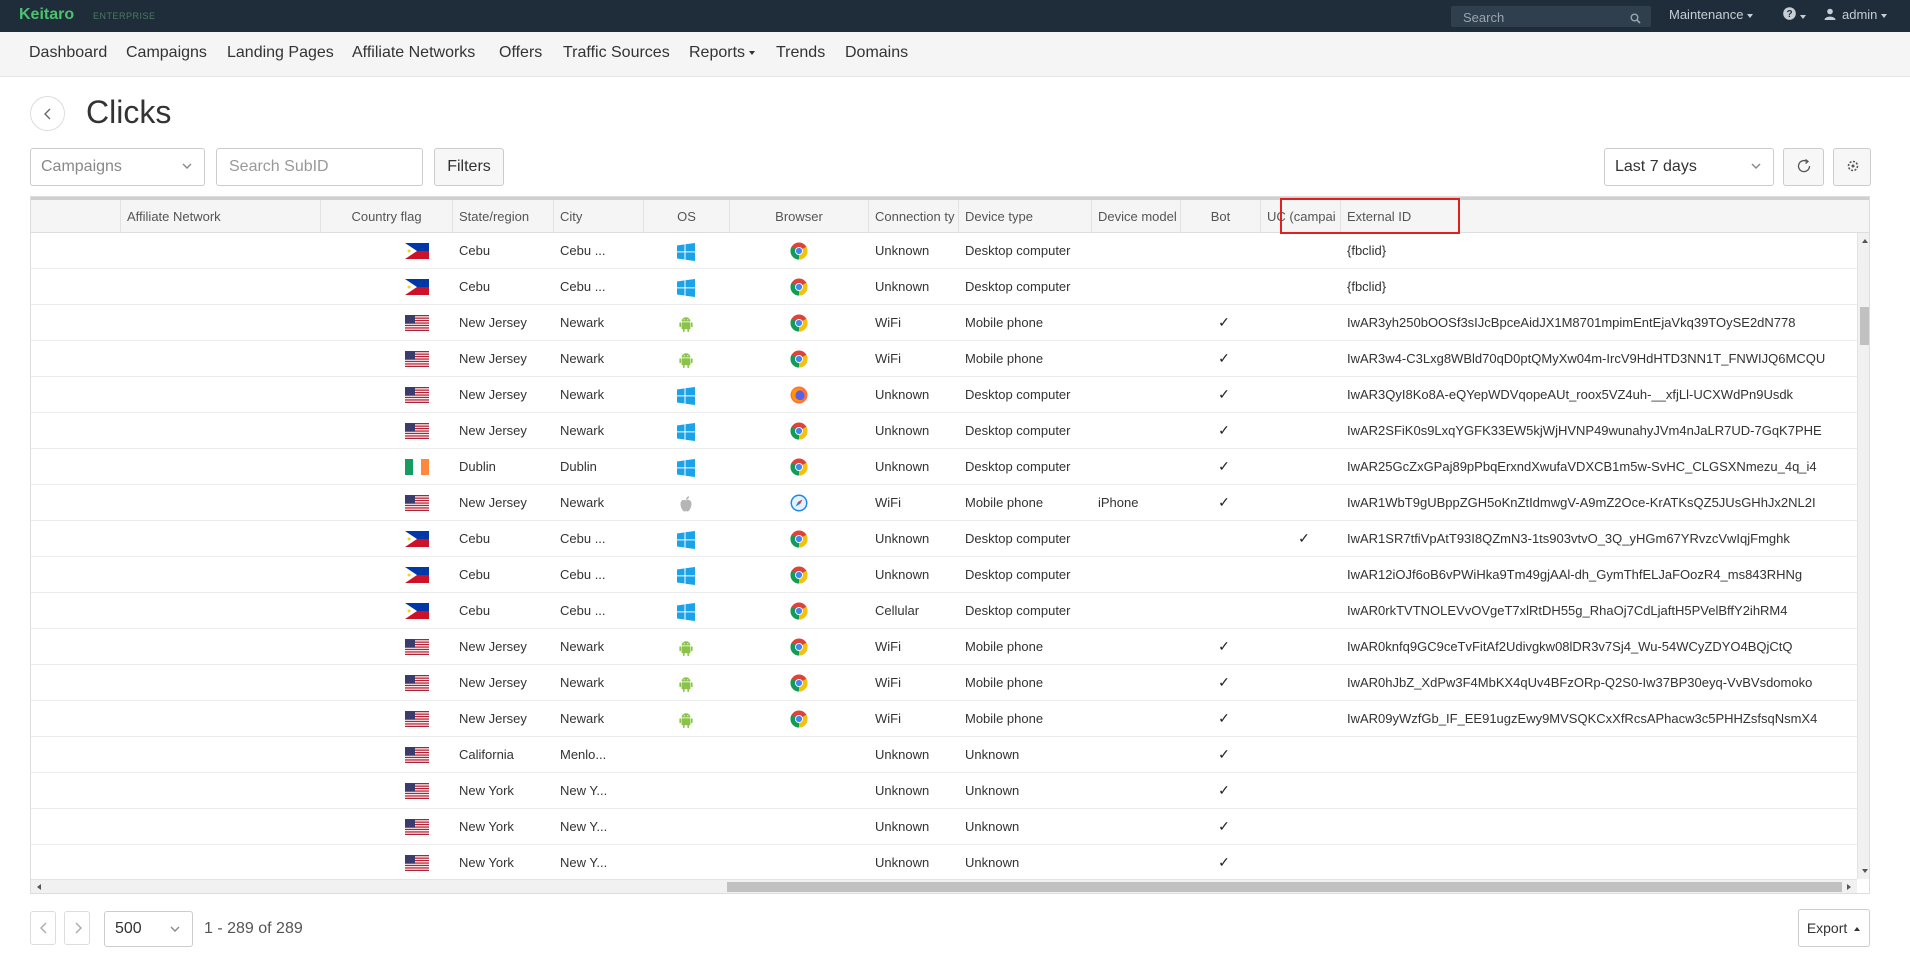 The height and width of the screenshot is (964, 1910). Describe the element at coordinates (486, 754) in the screenshot. I see `cell-state: California` at that location.